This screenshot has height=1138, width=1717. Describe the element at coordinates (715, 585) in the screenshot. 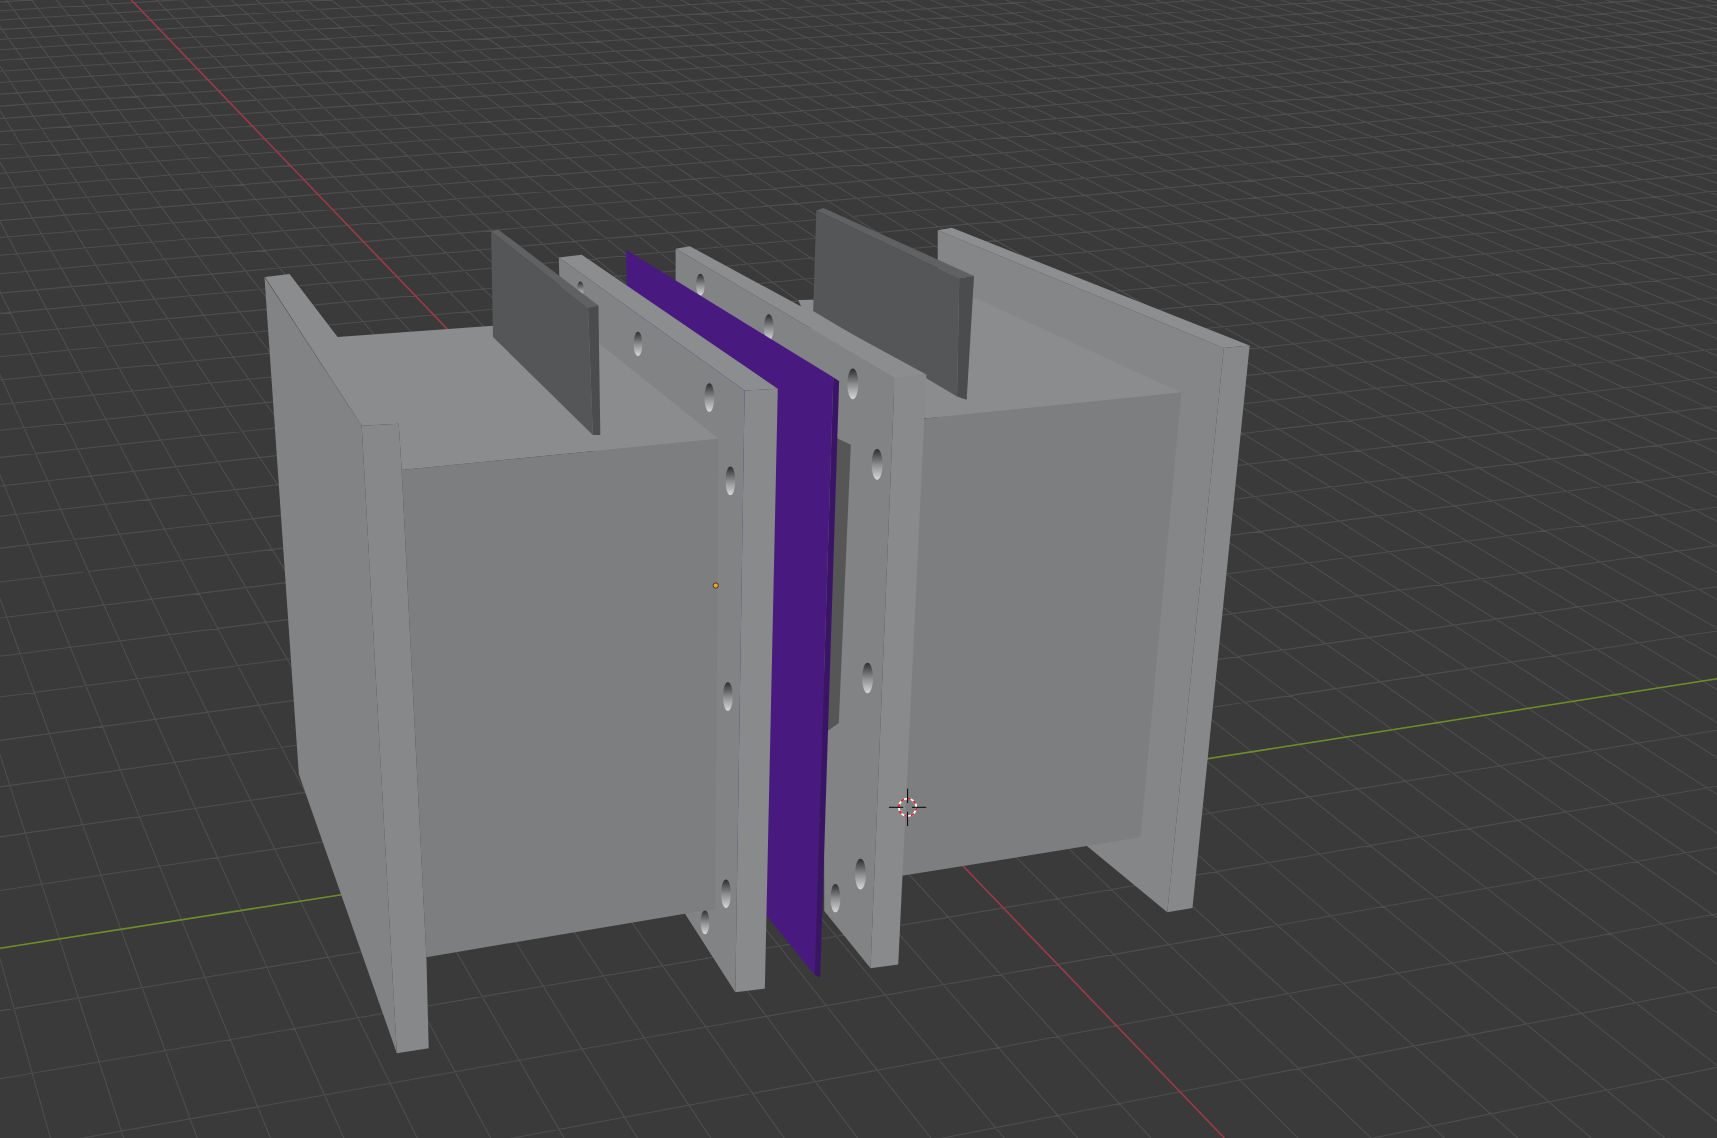

I see `origin-dot-icon` at that location.